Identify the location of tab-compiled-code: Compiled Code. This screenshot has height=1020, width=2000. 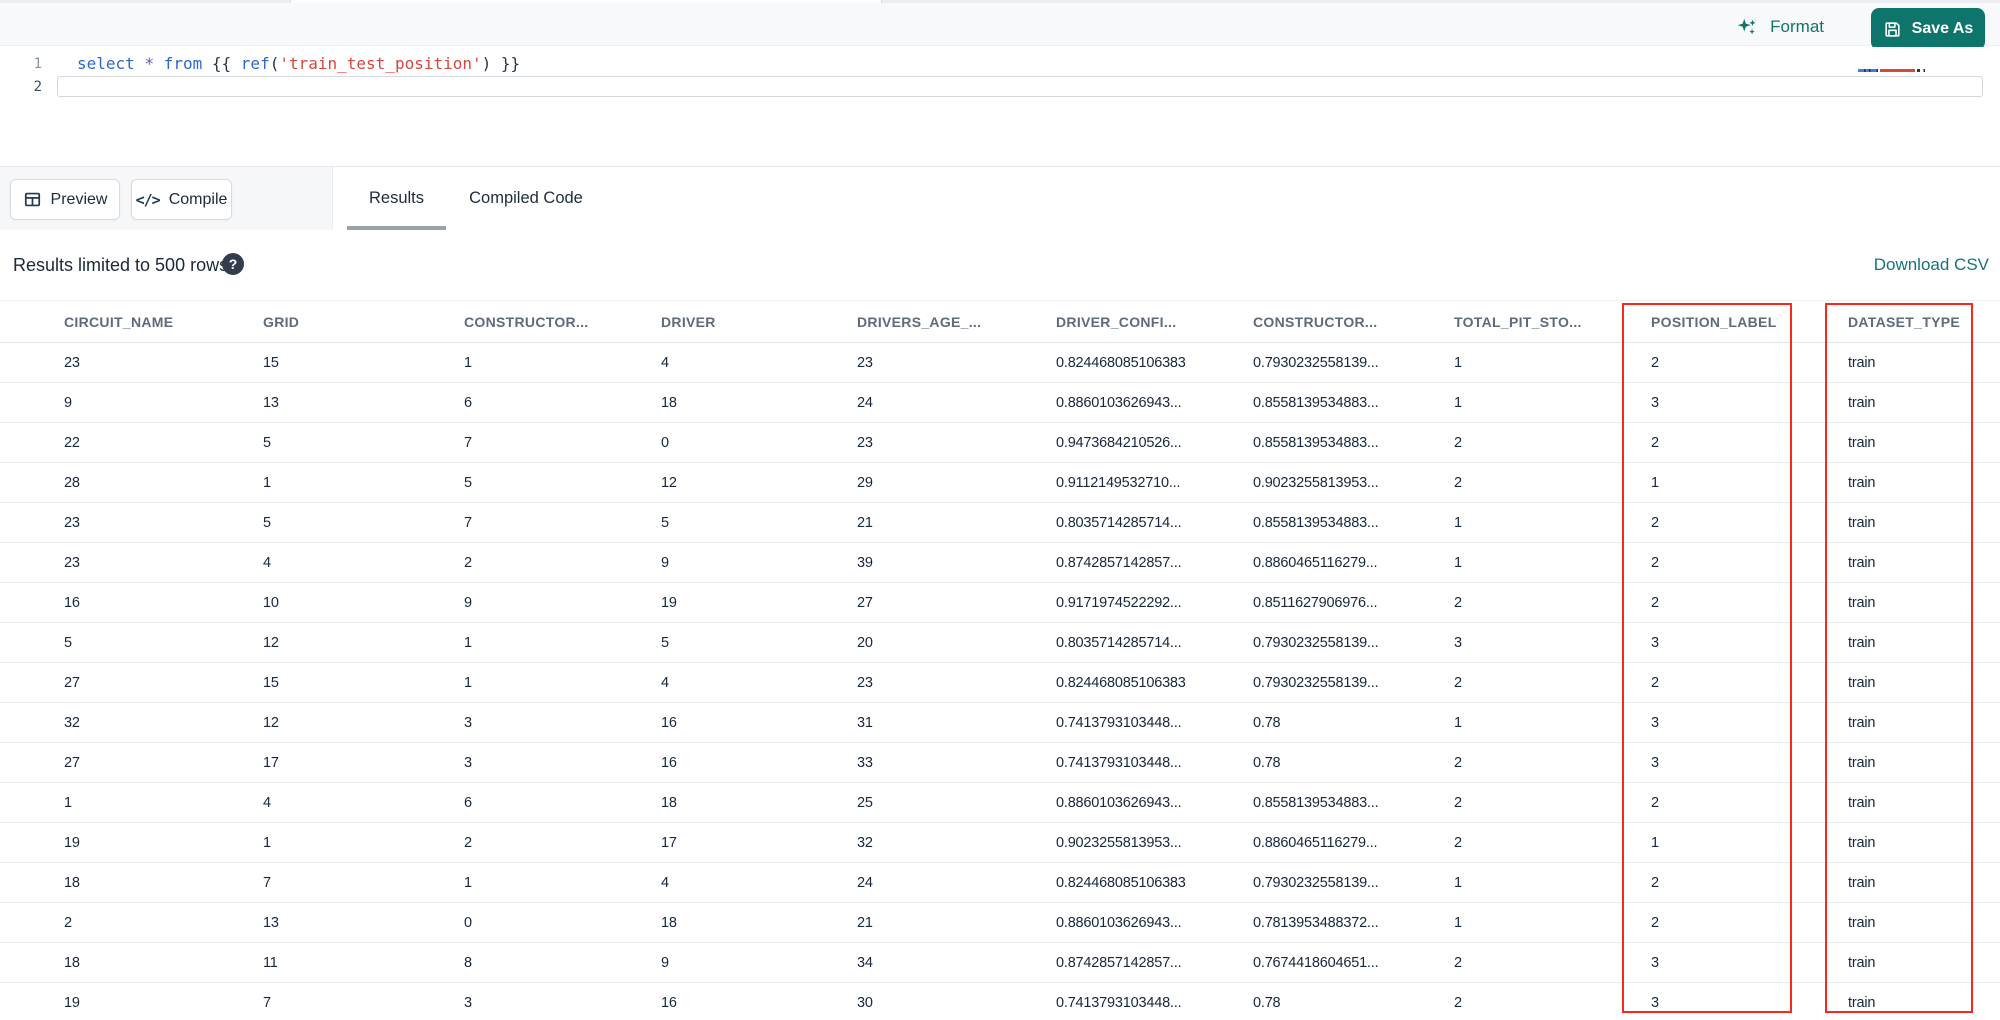
(526, 198).